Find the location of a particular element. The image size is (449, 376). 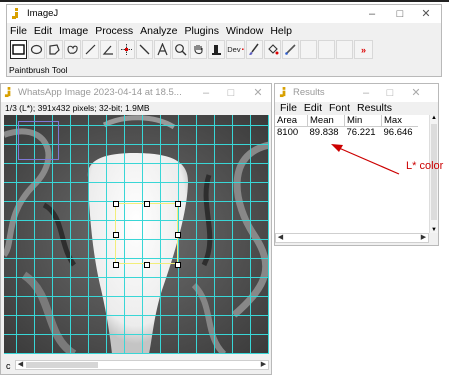

angle-tool-icon is located at coordinates (108, 49).